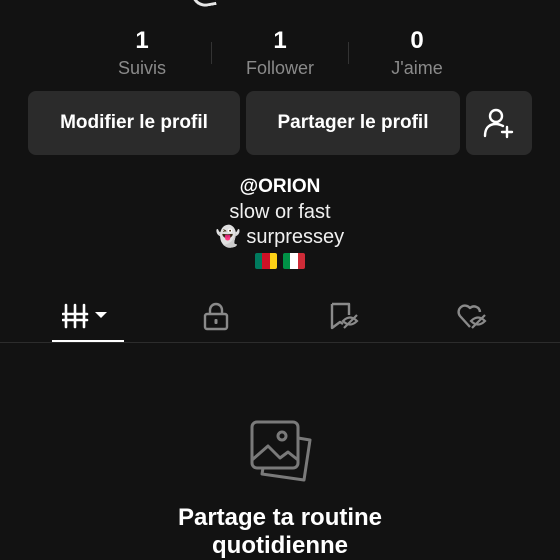 The width and height of the screenshot is (560, 560). What do you see at coordinates (281, 262) in the screenshot?
I see `flags-row` at bounding box center [281, 262].